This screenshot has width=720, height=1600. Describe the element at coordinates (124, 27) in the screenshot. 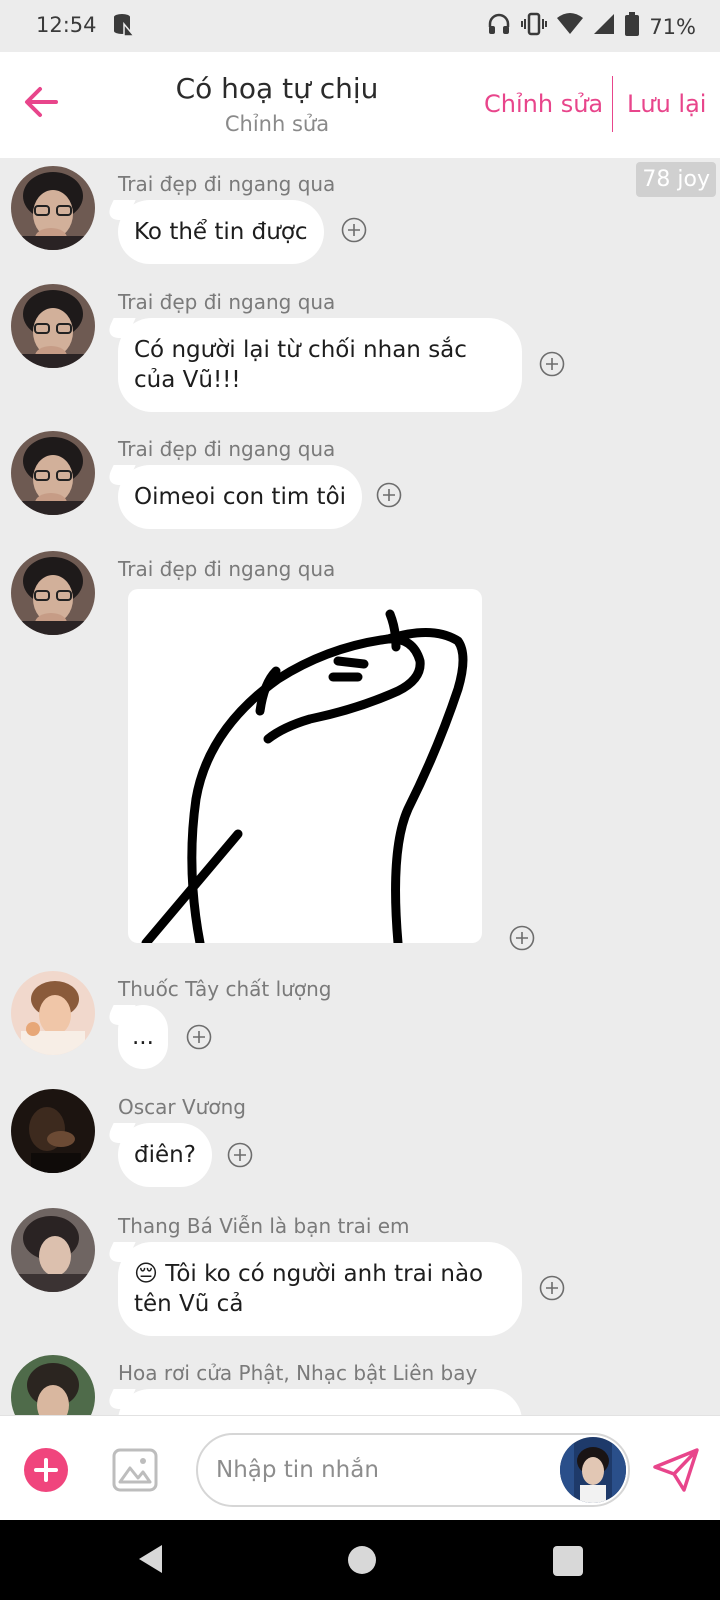

I see `storage-icon` at that location.